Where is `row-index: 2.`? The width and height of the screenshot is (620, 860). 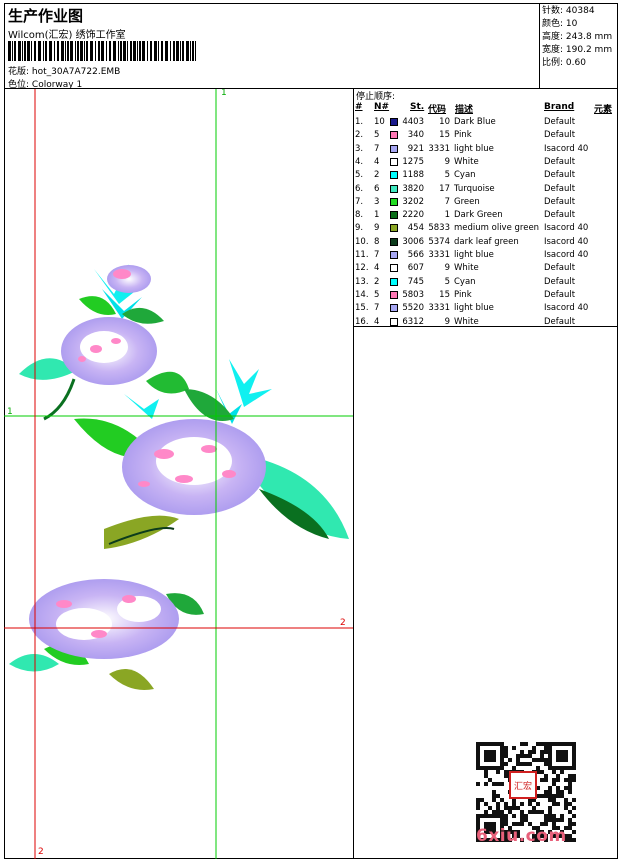 row-index: 2. is located at coordinates (359, 135).